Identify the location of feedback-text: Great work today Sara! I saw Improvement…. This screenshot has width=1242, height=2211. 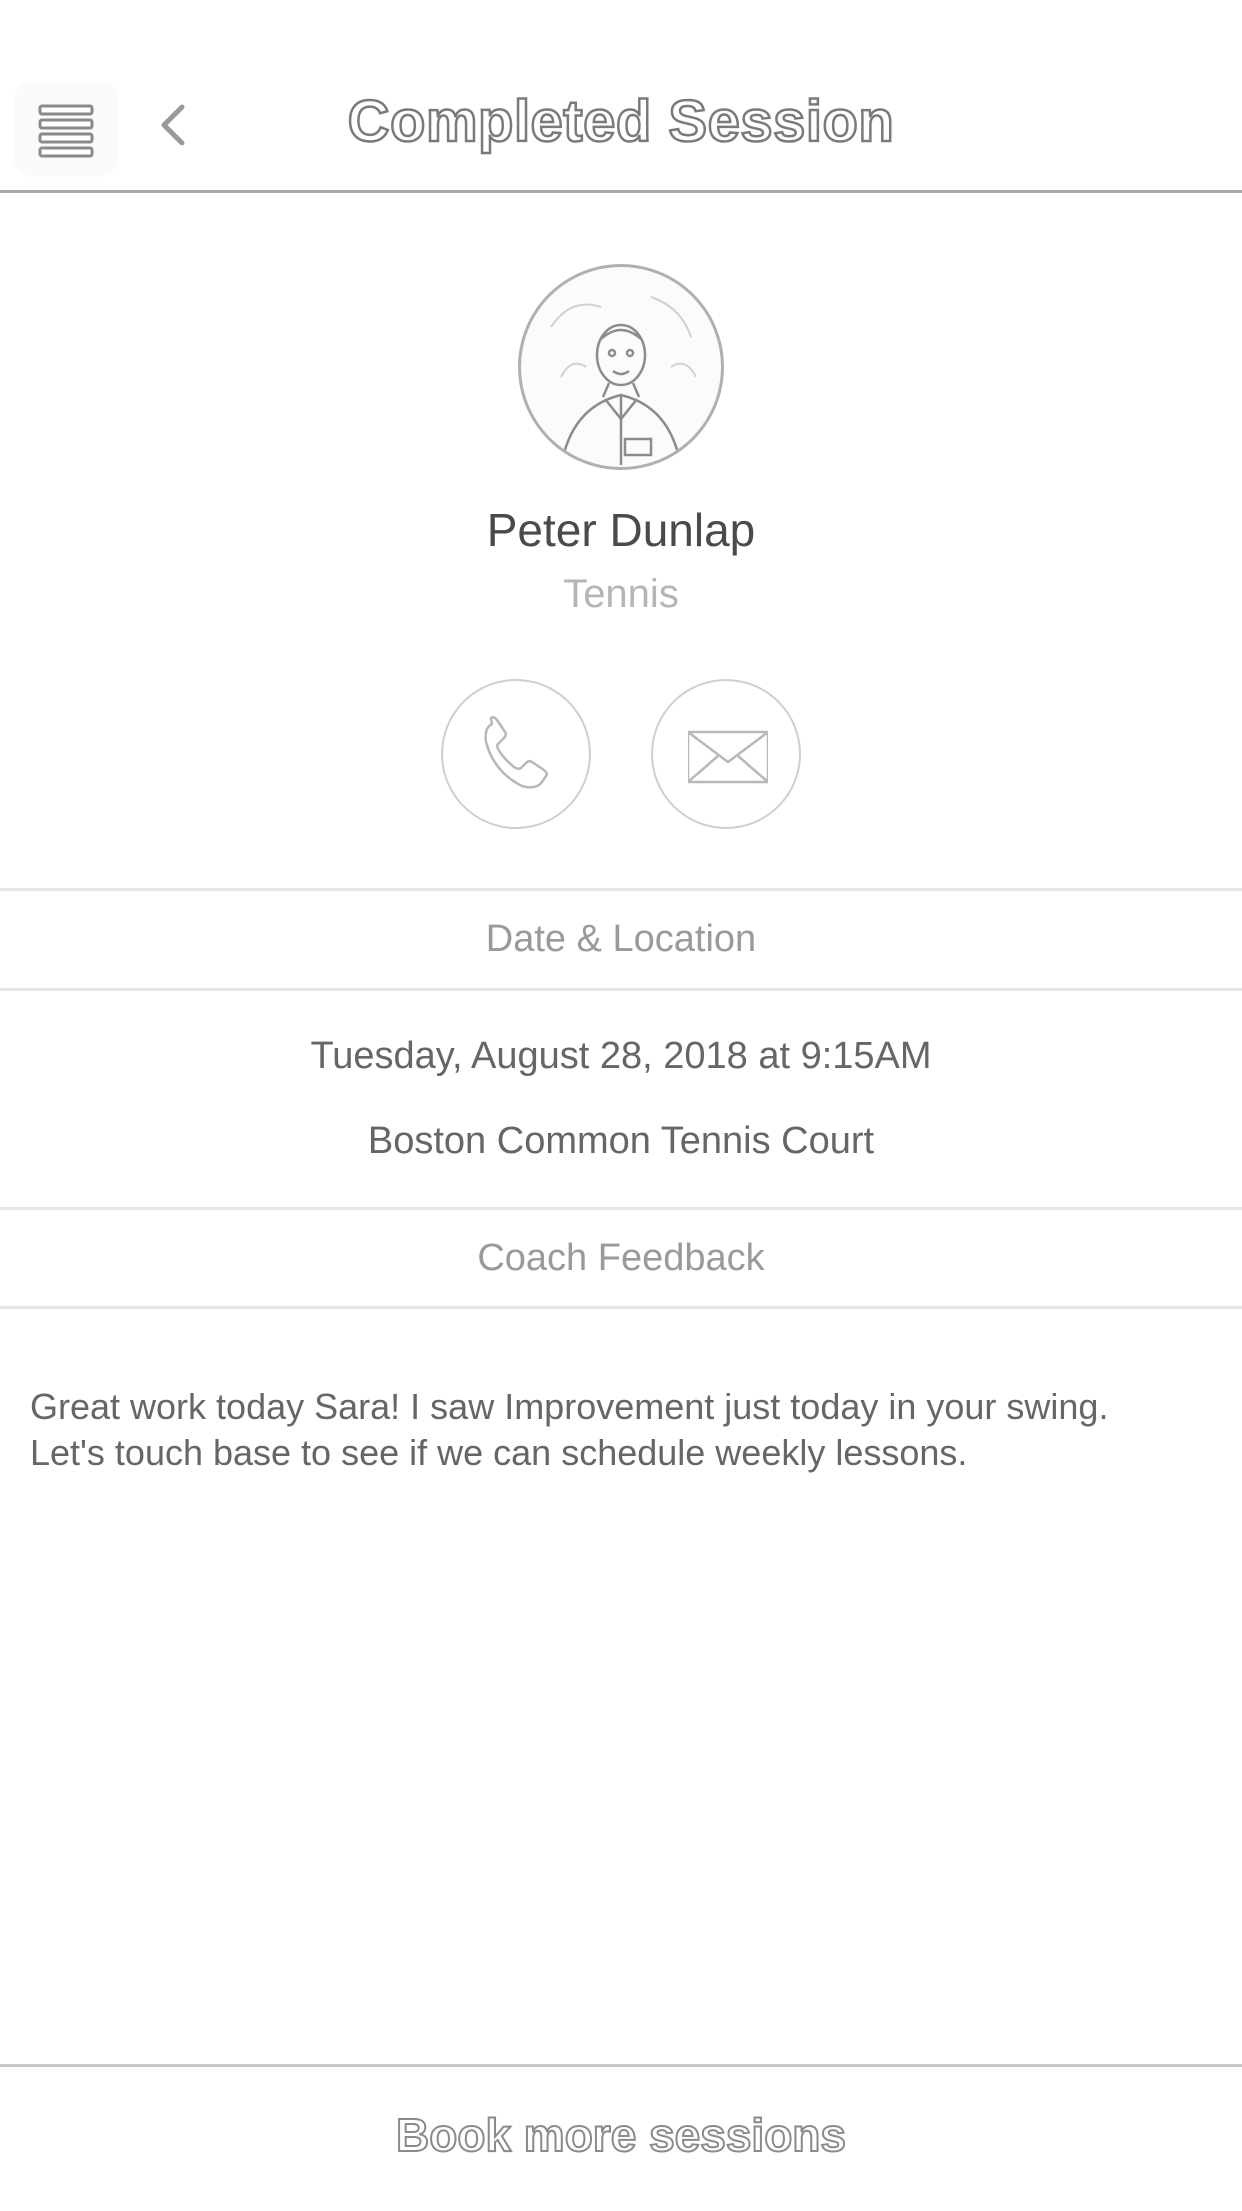
(569, 1429).